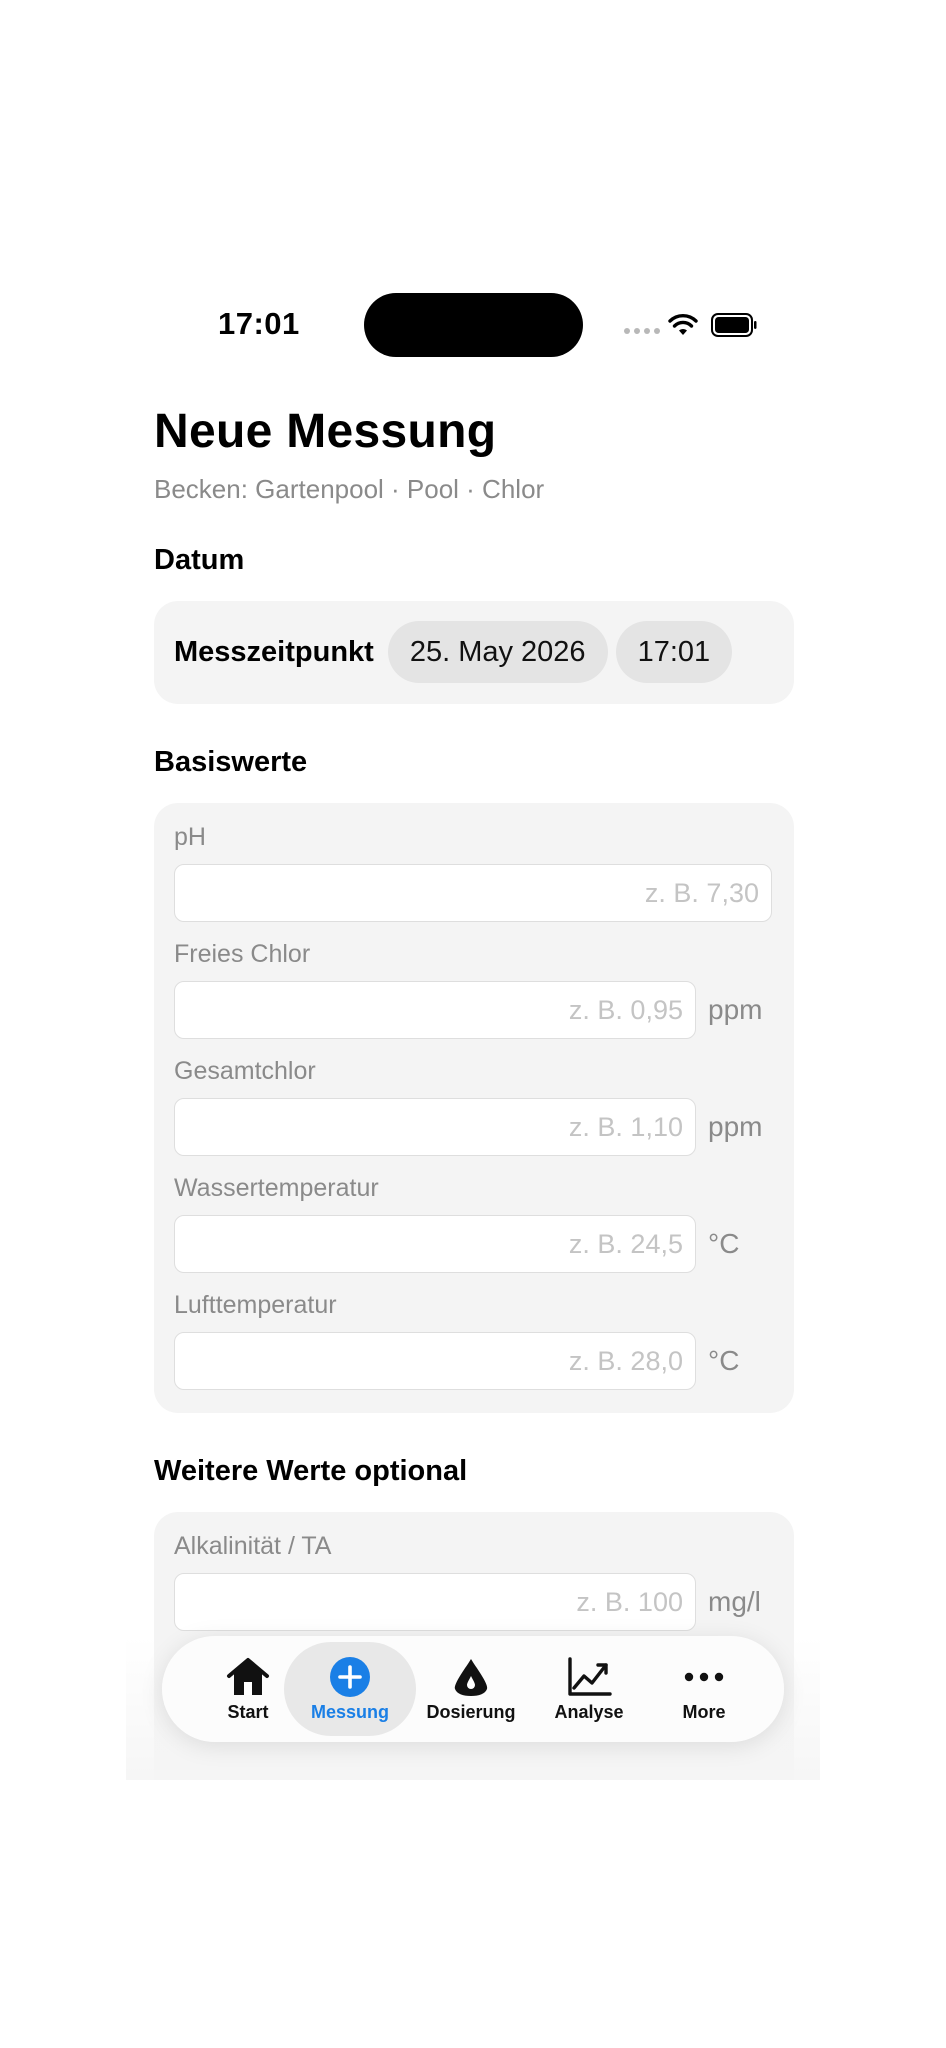  Describe the element at coordinates (255, 1305) in the screenshot. I see `air-temperature-label: Lufttemperatur` at that location.